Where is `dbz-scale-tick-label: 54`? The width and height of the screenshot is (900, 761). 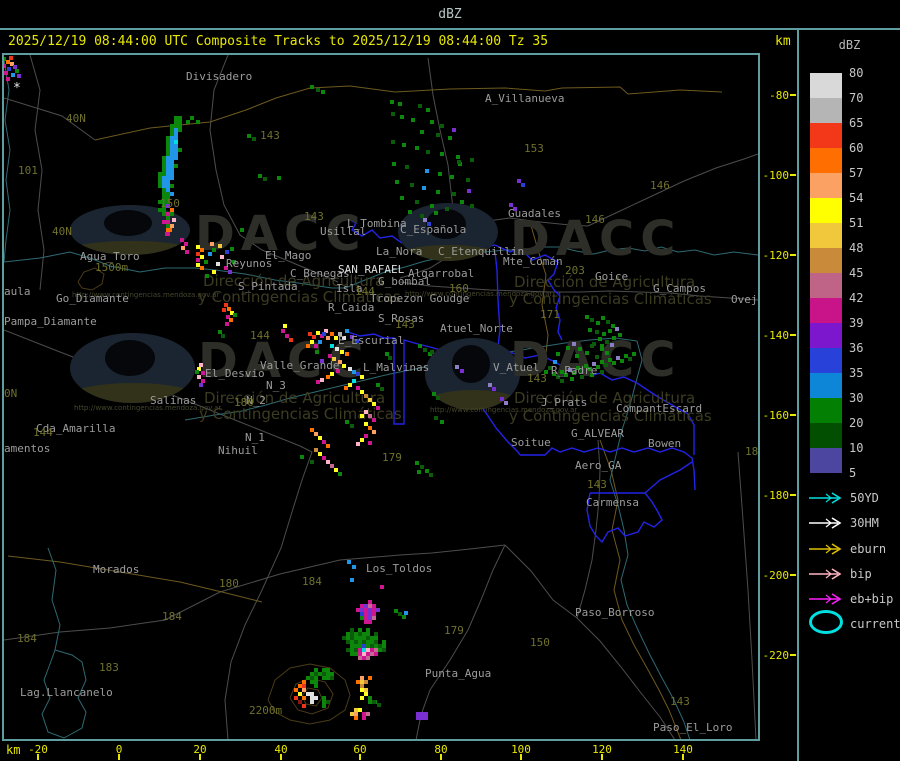 dbz-scale-tick-label: 54 is located at coordinates (856, 198).